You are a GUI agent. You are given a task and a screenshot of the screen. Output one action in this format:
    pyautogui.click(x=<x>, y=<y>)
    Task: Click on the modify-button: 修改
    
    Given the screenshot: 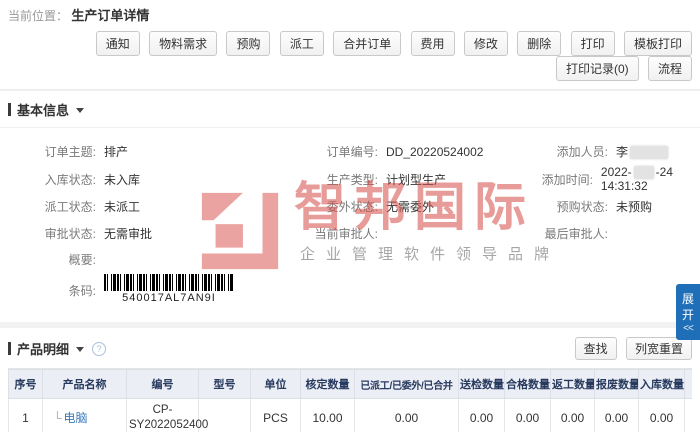 What is the action you would take?
    pyautogui.click(x=485, y=43)
    